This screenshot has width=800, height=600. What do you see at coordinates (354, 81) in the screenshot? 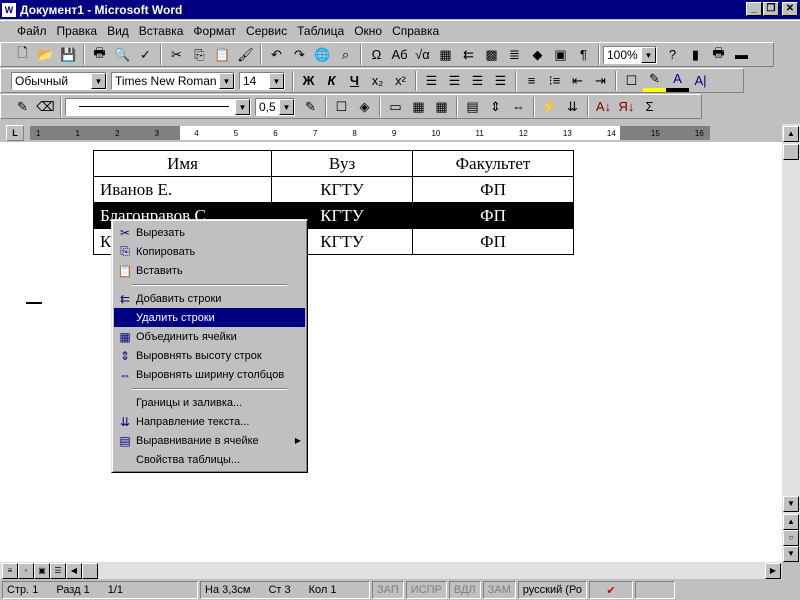
I see `underline-button: Ч` at bounding box center [354, 81].